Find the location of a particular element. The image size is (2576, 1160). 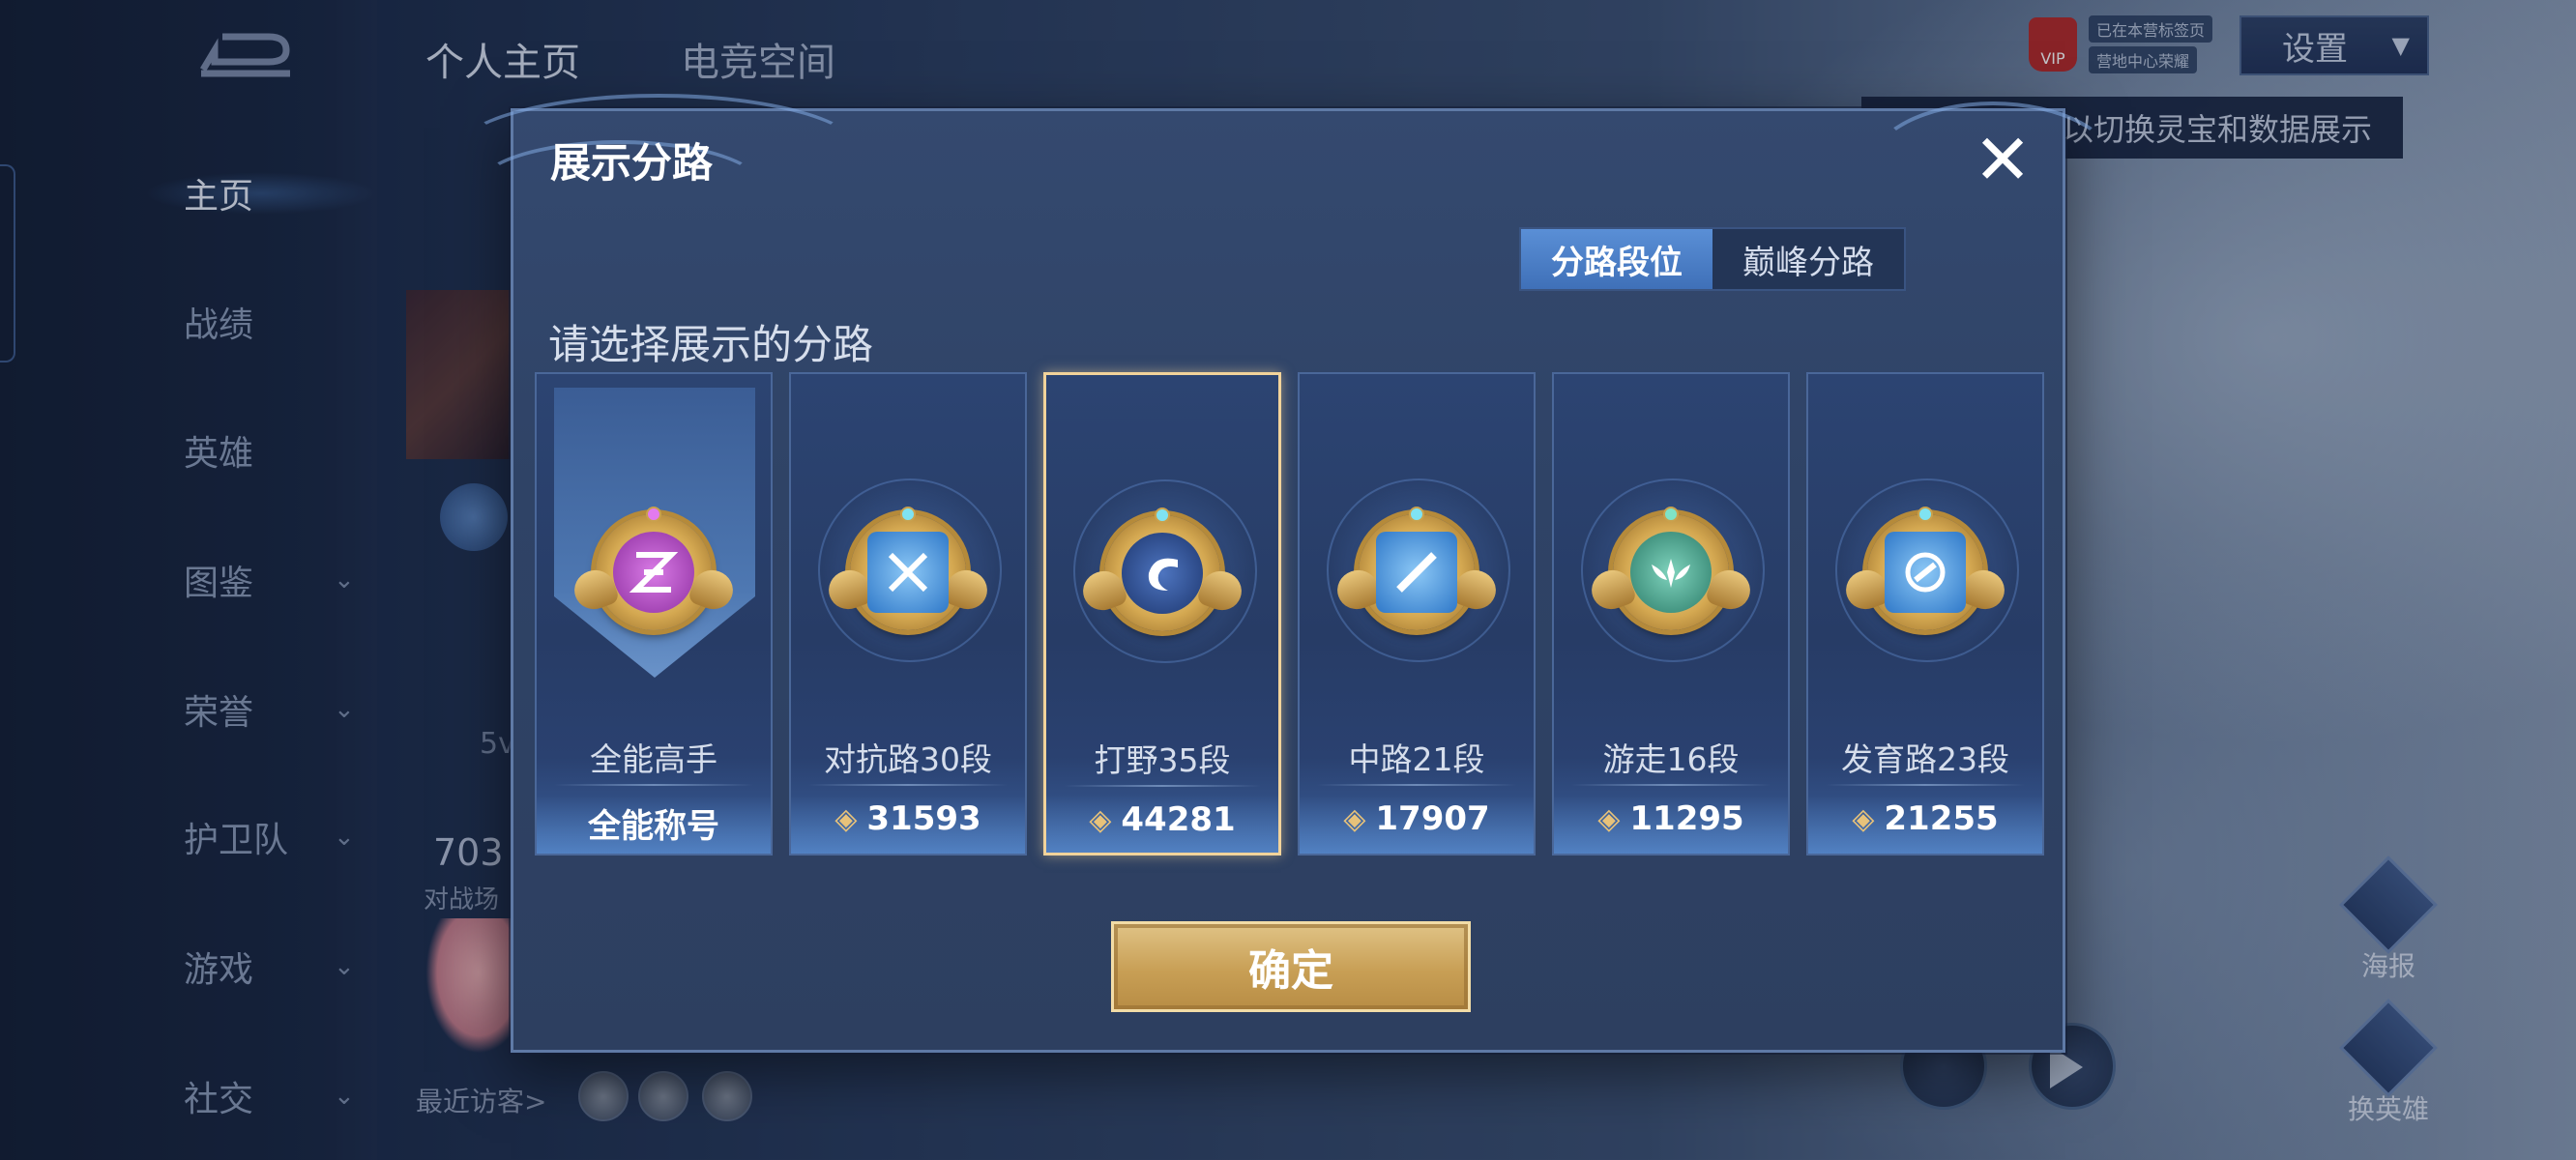

diagonal-slash-icon is located at coordinates (1416, 573).